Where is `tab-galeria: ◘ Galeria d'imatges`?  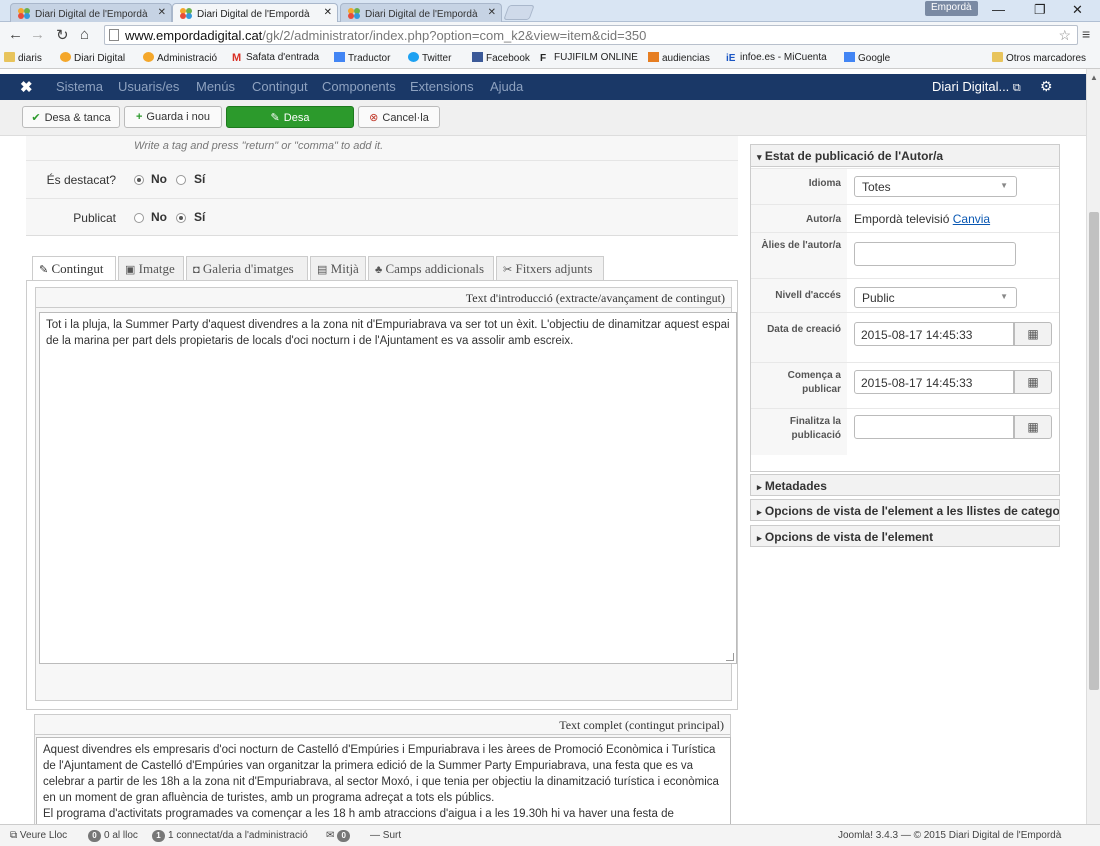 tab-galeria: ◘ Galeria d'imatges is located at coordinates (247, 268).